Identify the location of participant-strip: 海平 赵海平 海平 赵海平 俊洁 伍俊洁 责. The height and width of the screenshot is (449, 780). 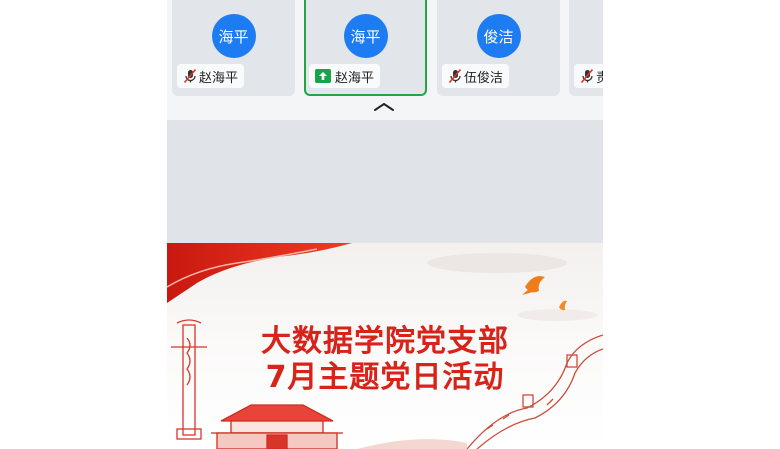
(385, 60).